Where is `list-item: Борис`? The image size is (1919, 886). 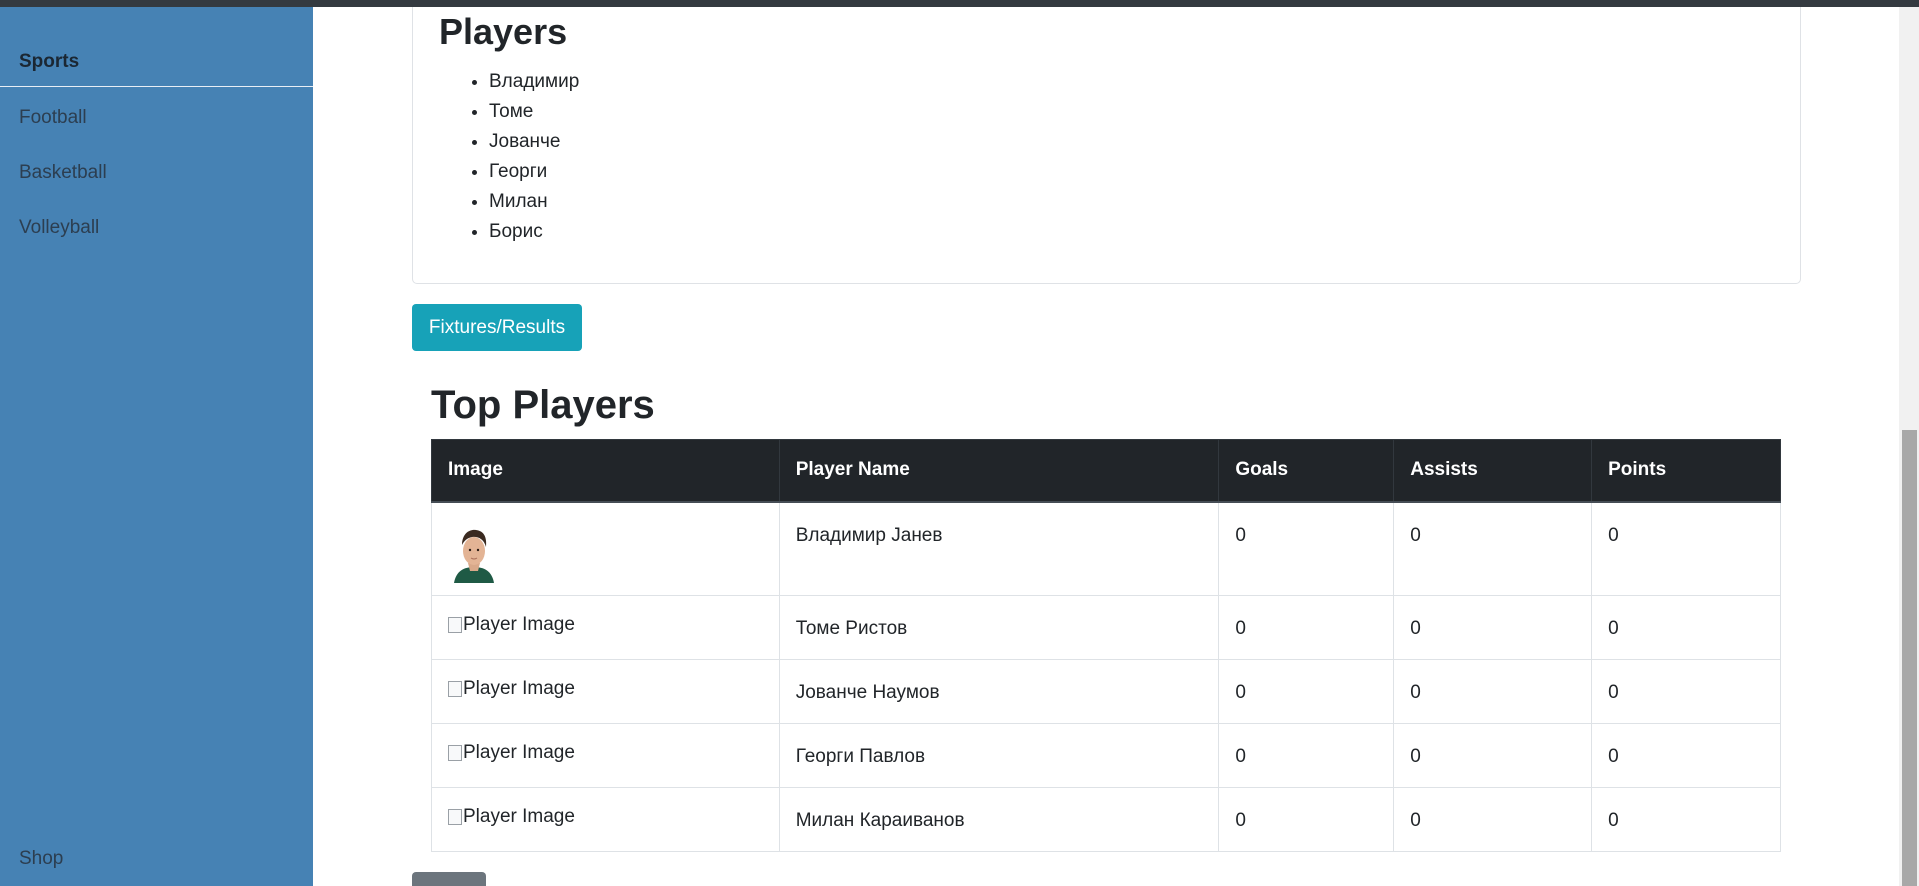 list-item: Борис is located at coordinates (534, 232).